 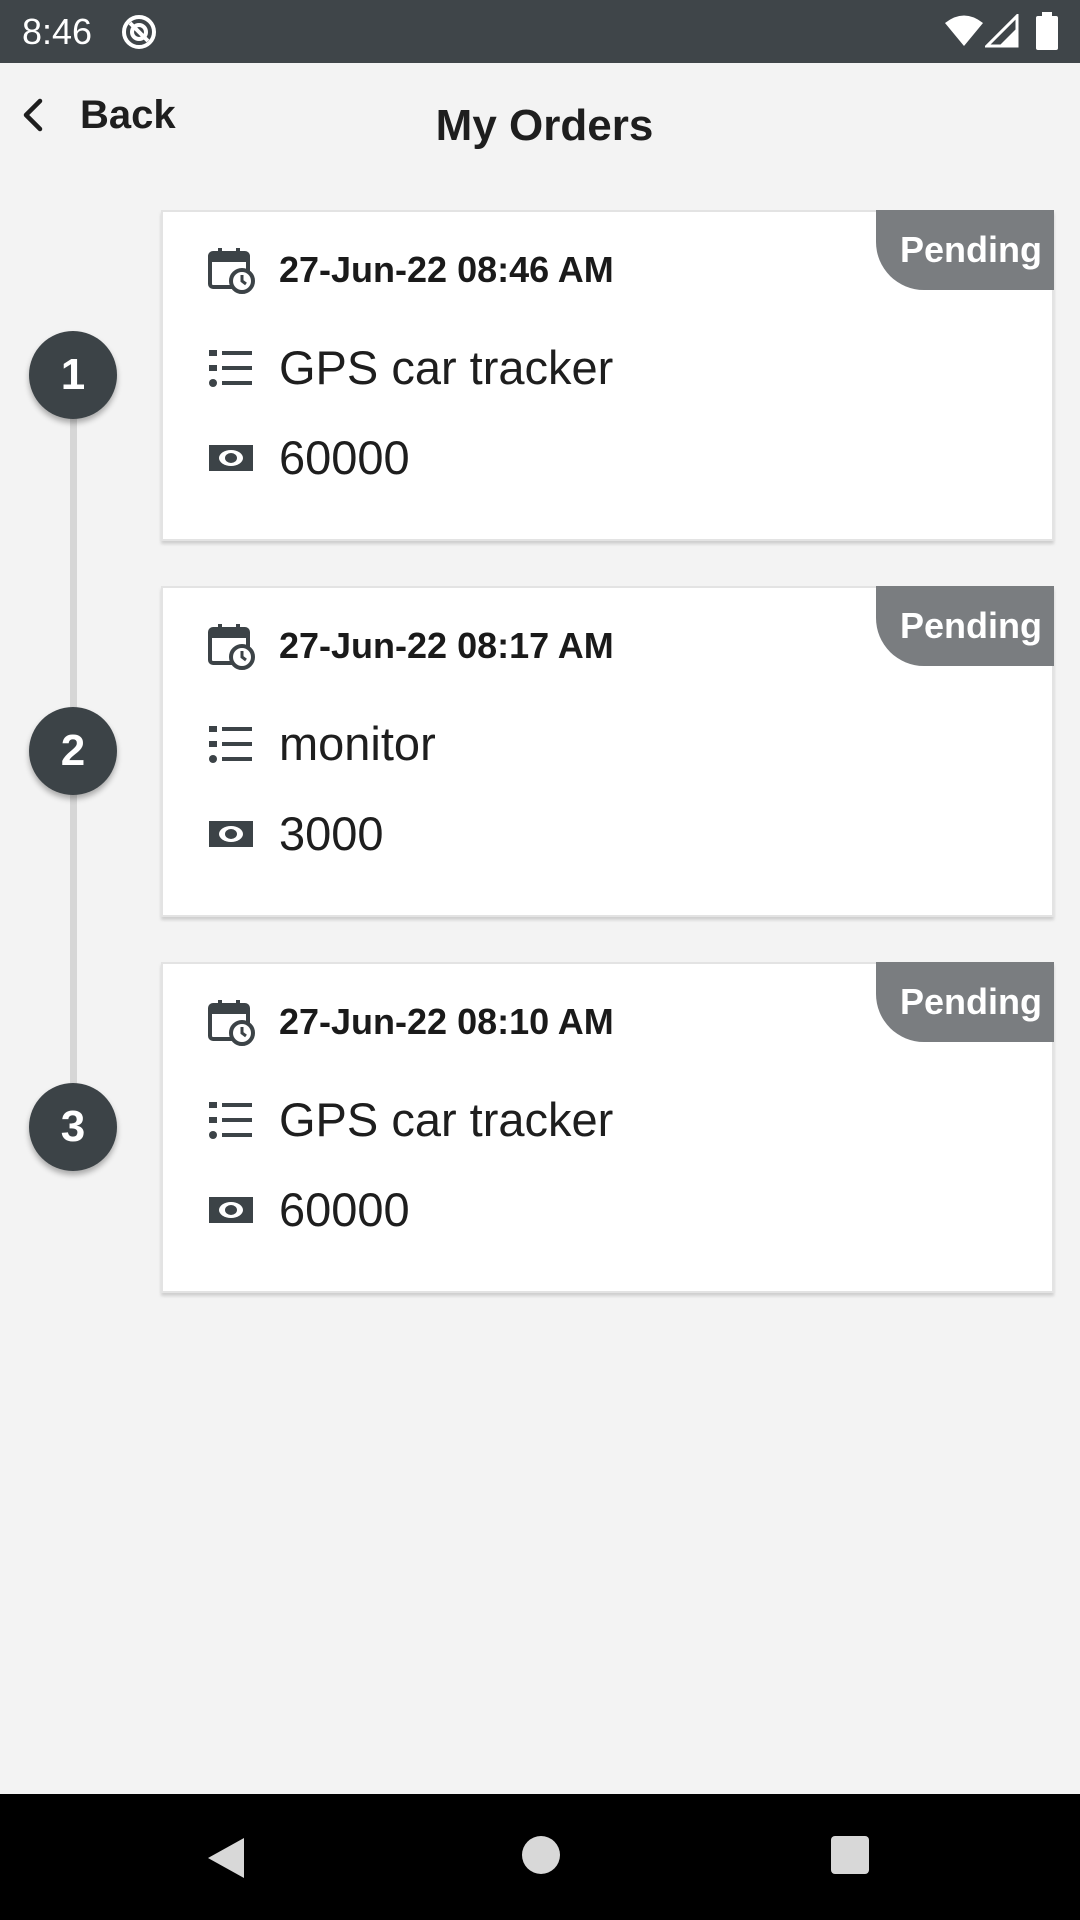 What do you see at coordinates (446, 645) in the screenshot?
I see `order-datetime: 27-Jun-22 08:17 AM` at bounding box center [446, 645].